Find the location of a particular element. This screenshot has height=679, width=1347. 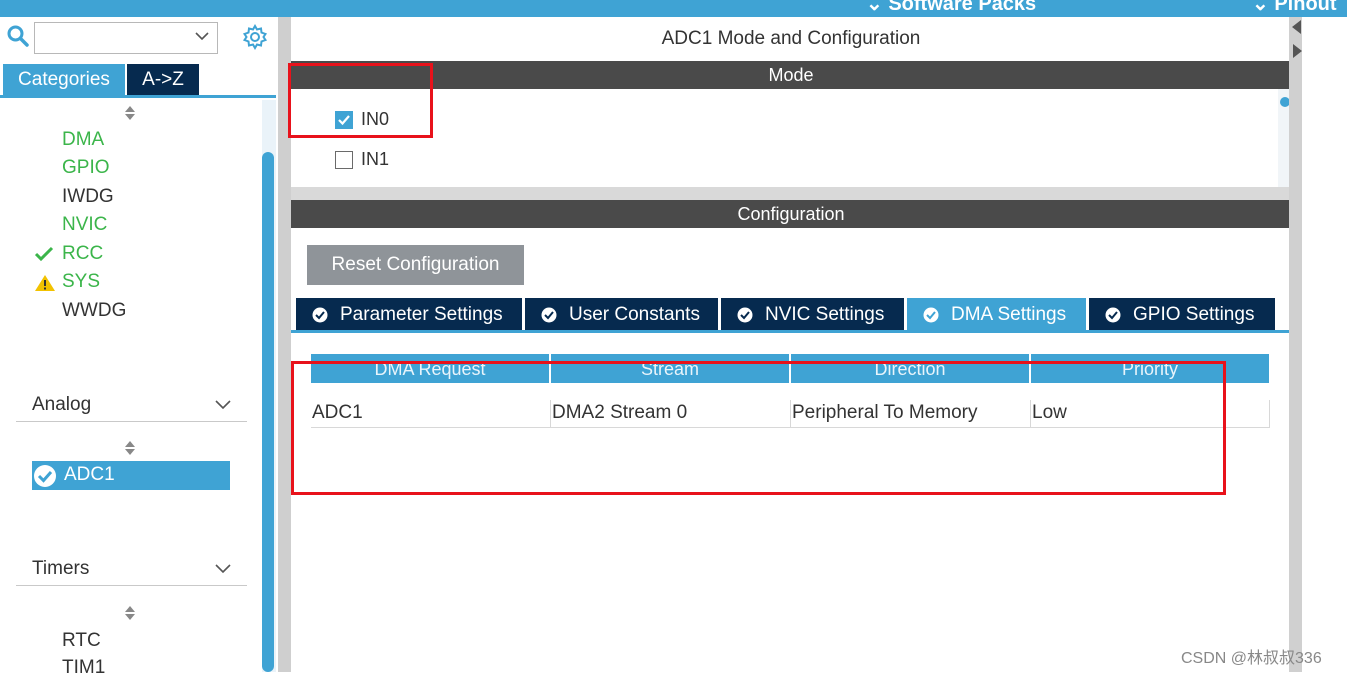

tab-gpio-settings: GPIO Settings is located at coordinates (1182, 315).